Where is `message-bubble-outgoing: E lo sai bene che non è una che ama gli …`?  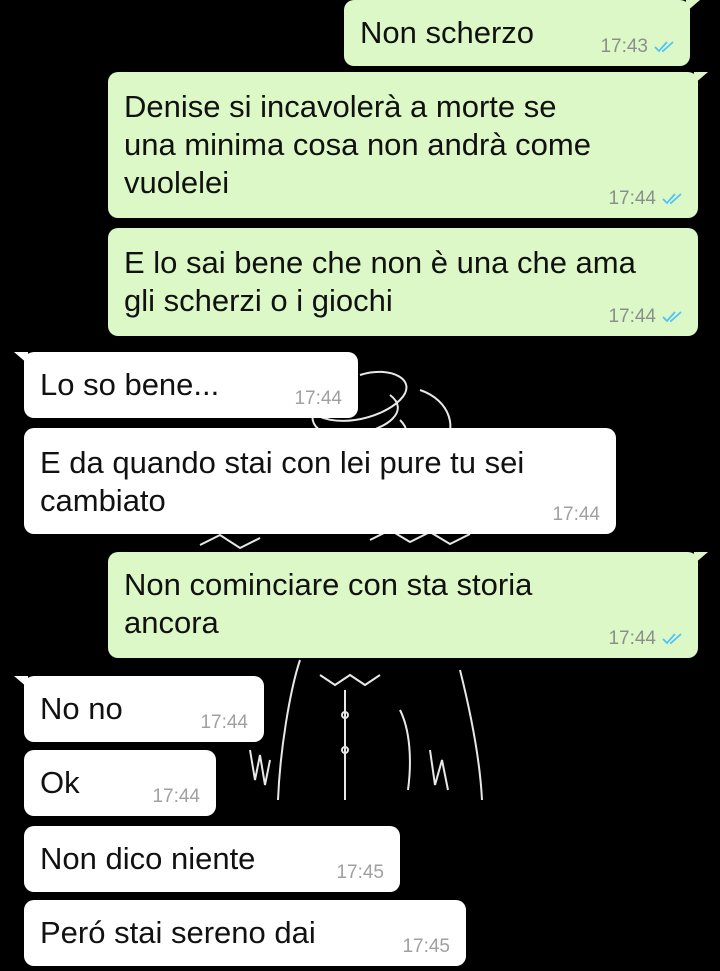
message-bubble-outgoing: E lo sai bene che non è una che ama gli … is located at coordinates (403, 282).